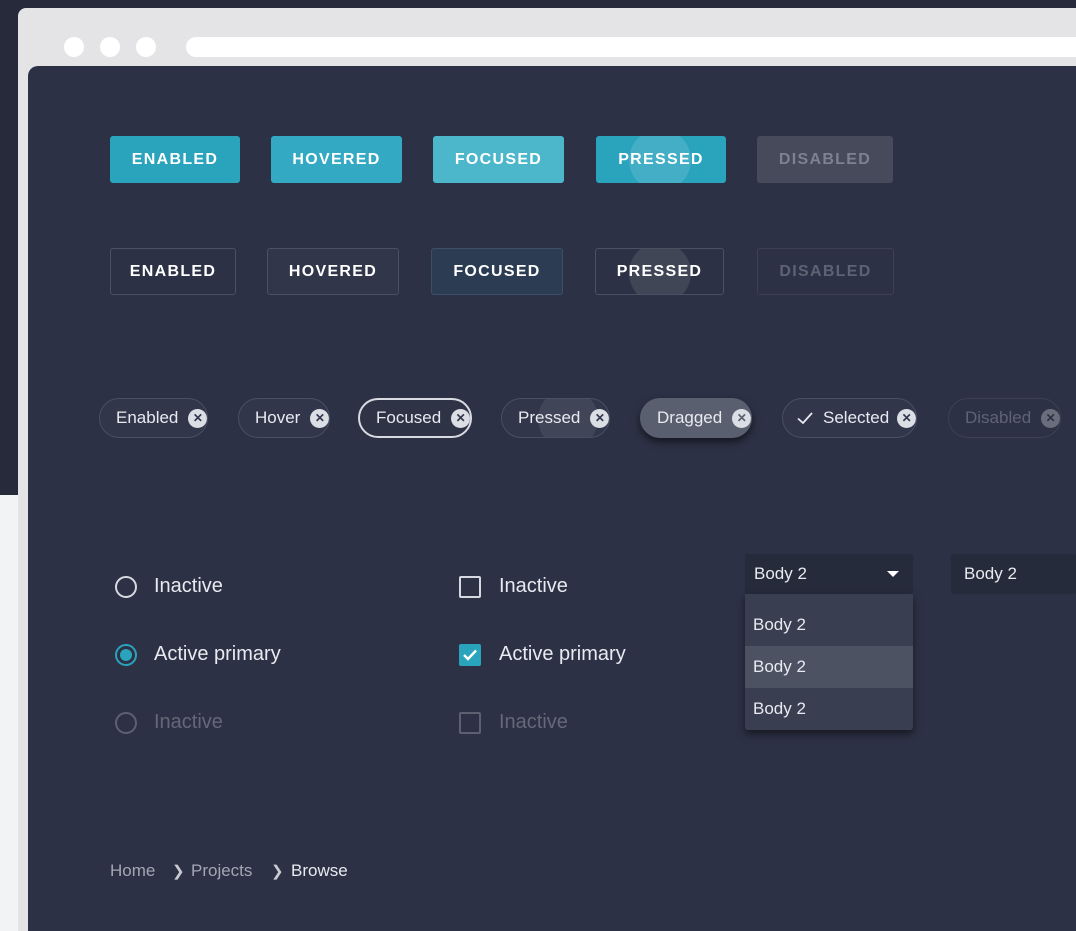  I want to click on chip-hover: Hover ✕, so click(284, 418).